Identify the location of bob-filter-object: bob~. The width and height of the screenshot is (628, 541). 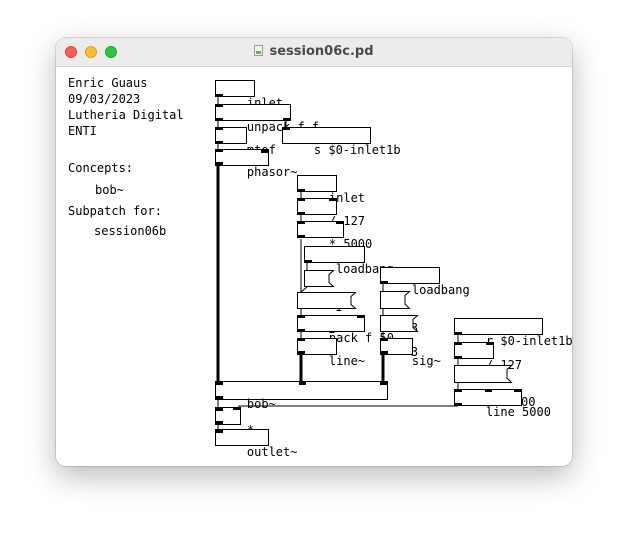
(301, 396).